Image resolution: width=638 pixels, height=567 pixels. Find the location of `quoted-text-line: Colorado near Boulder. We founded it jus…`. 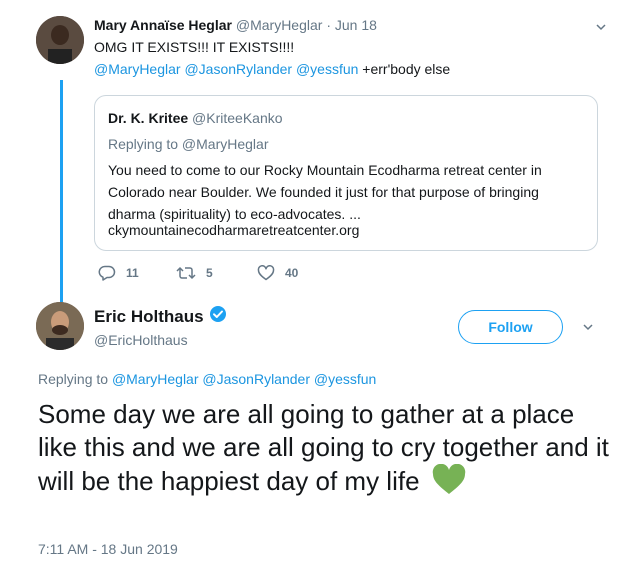

quoted-text-line: Colorado near Boulder. We founded it jus… is located at coordinates (323, 192).